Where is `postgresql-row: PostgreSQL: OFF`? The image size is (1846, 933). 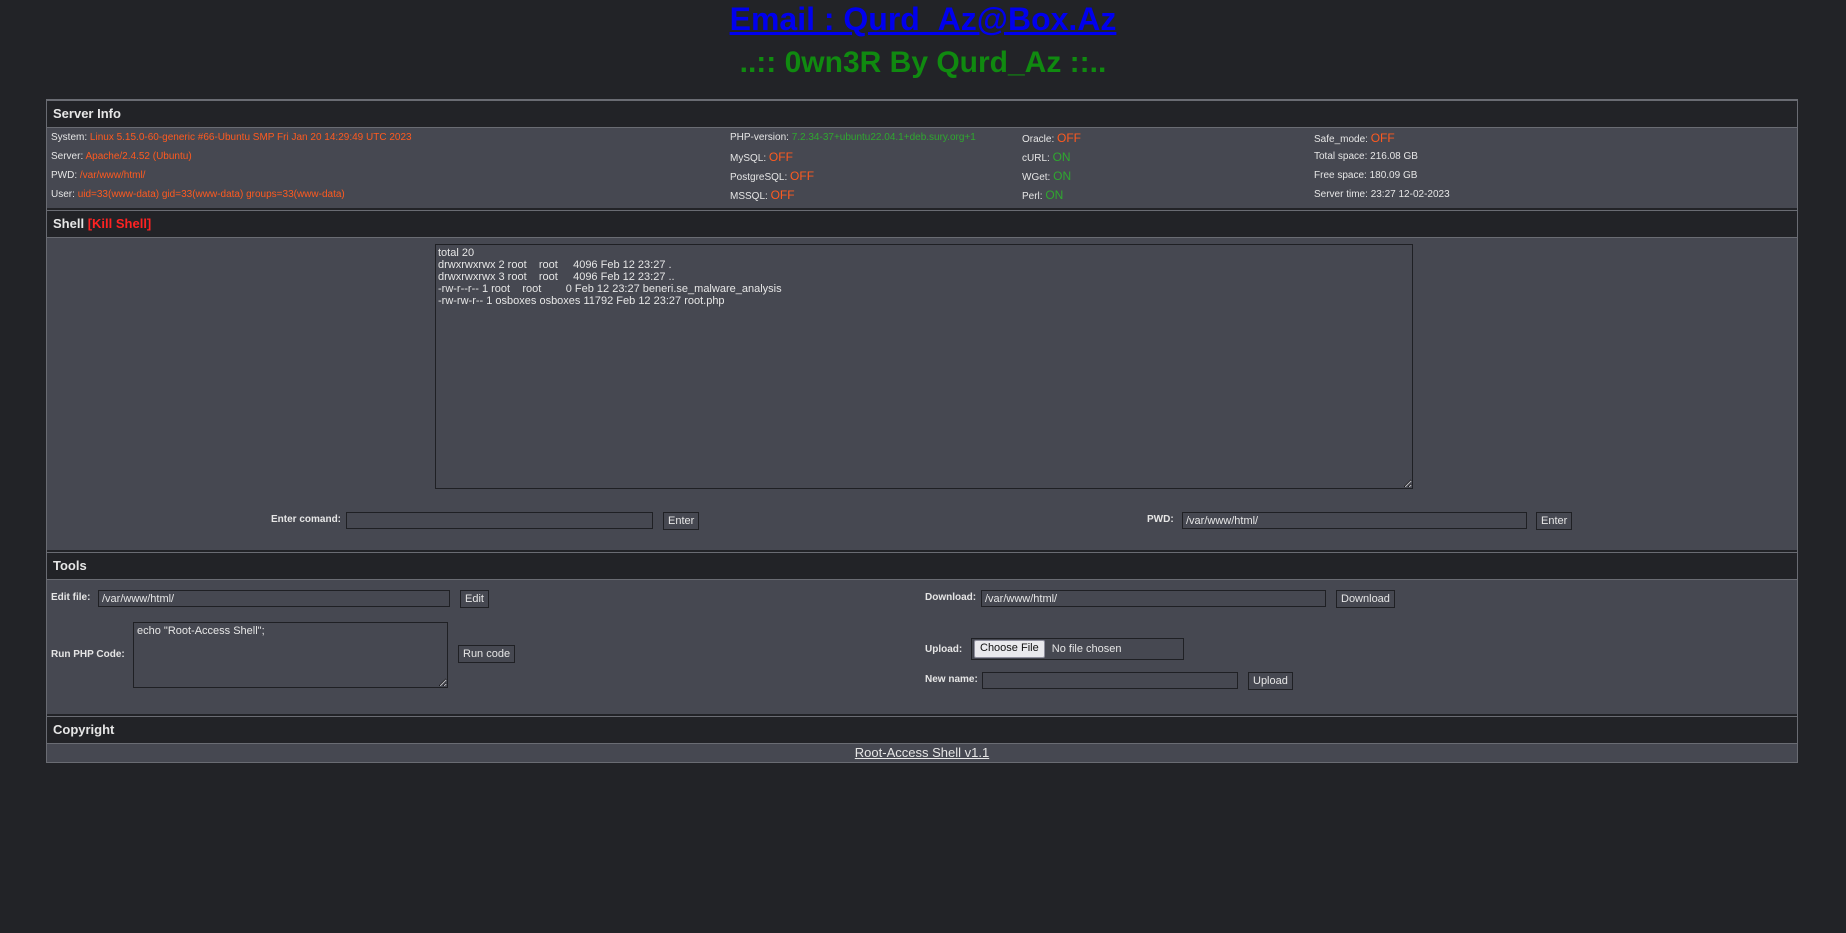
postgresql-row: PostgreSQL: OFF is located at coordinates (772, 176).